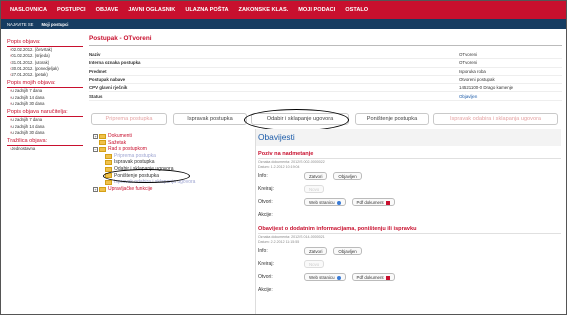 This screenshot has width=567, height=315. I want to click on nav-zakonske-klas: ZAKONSKE KLAS., so click(266, 10).